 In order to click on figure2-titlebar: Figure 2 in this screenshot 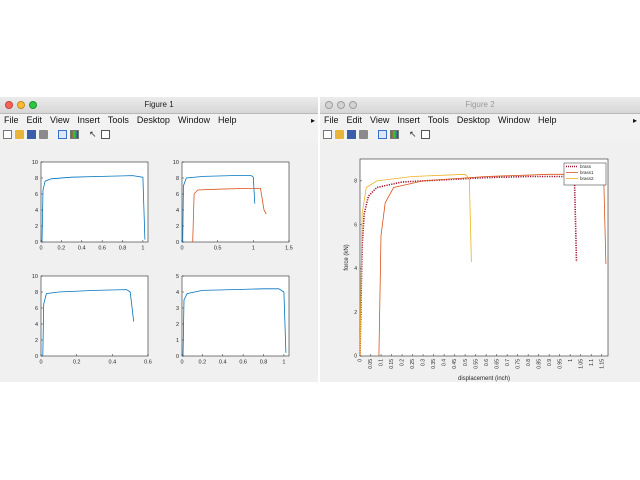, I will do `click(480, 105)`.